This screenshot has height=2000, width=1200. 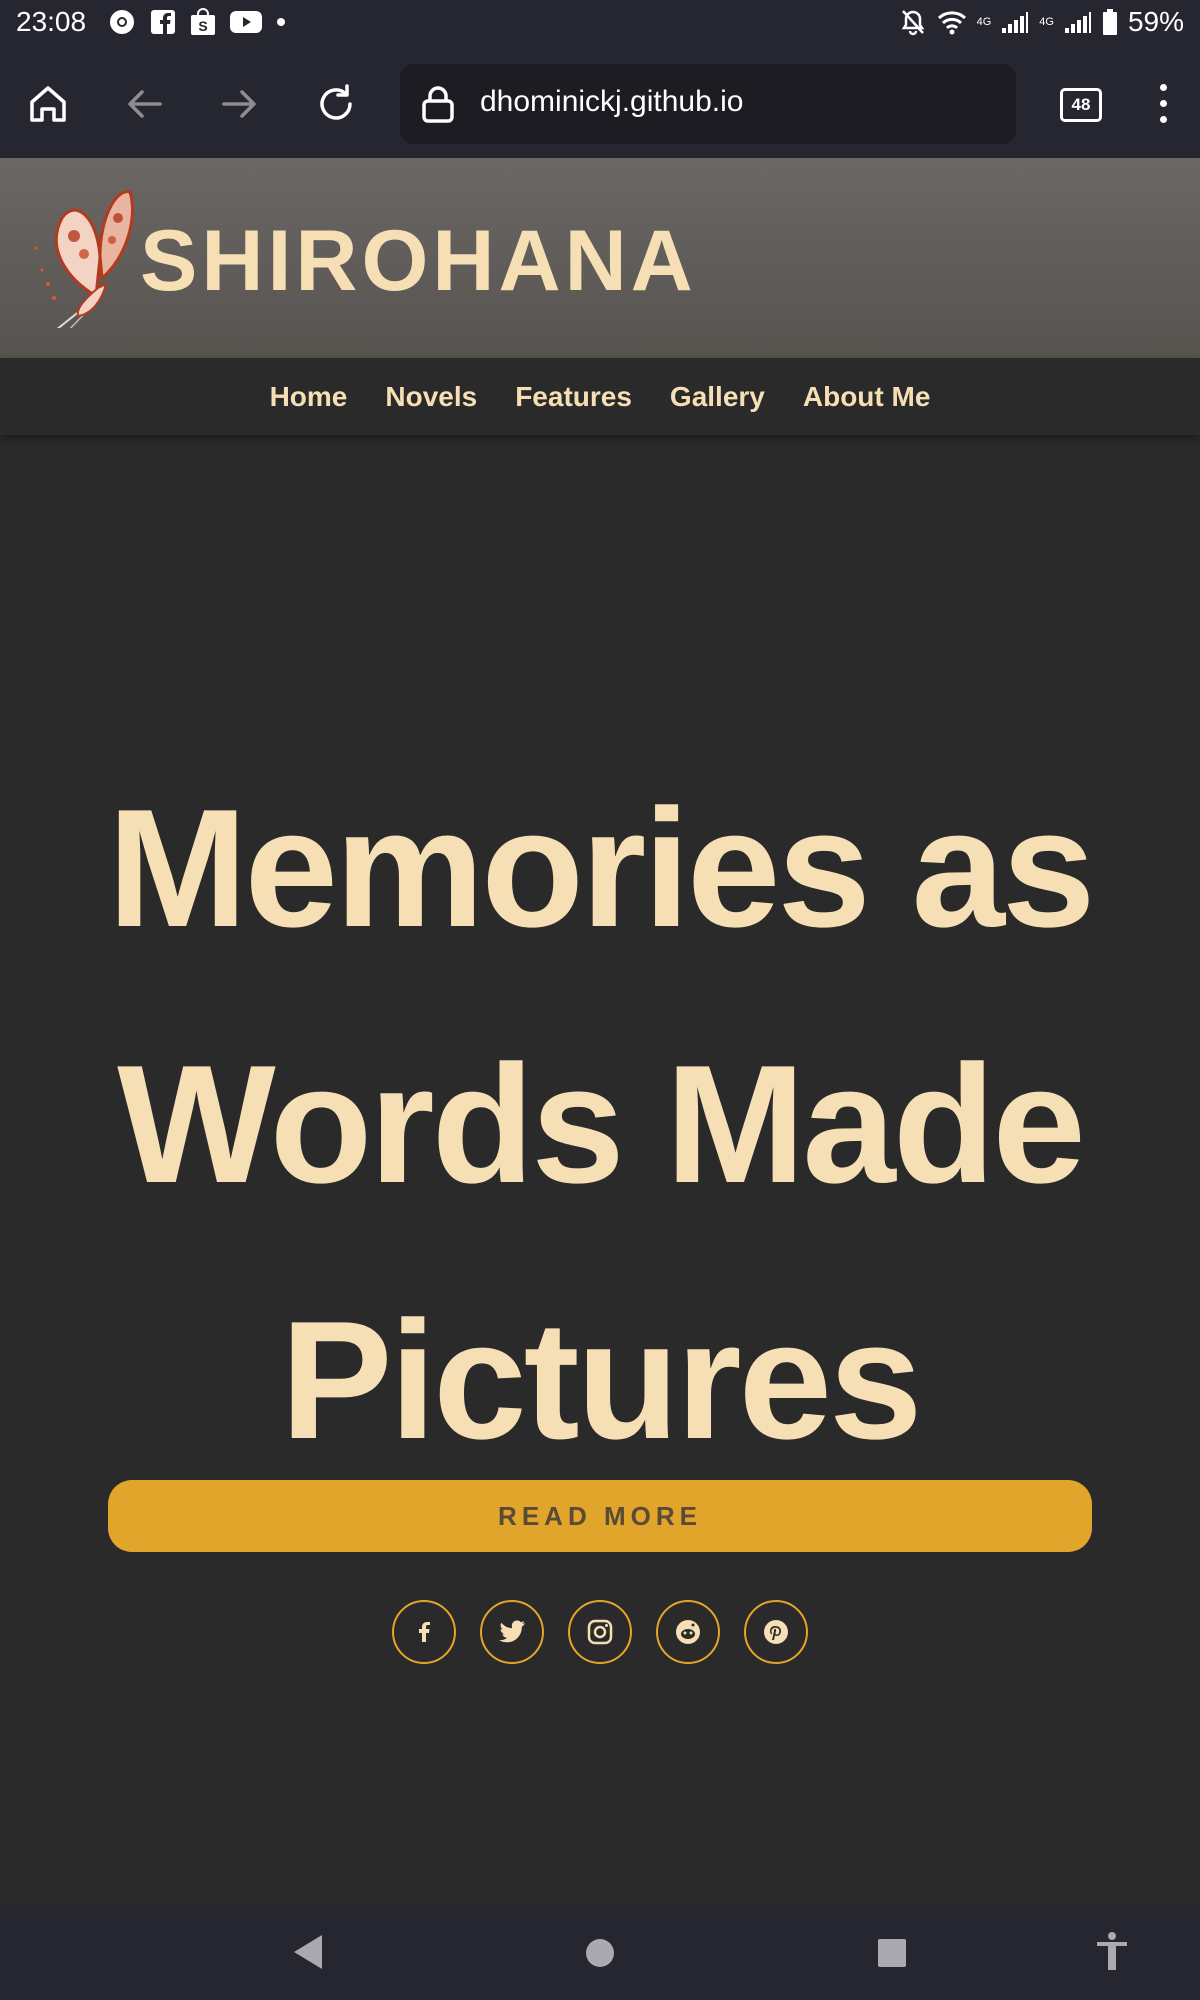 I want to click on notification-icons: S, so click(x=197, y=22).